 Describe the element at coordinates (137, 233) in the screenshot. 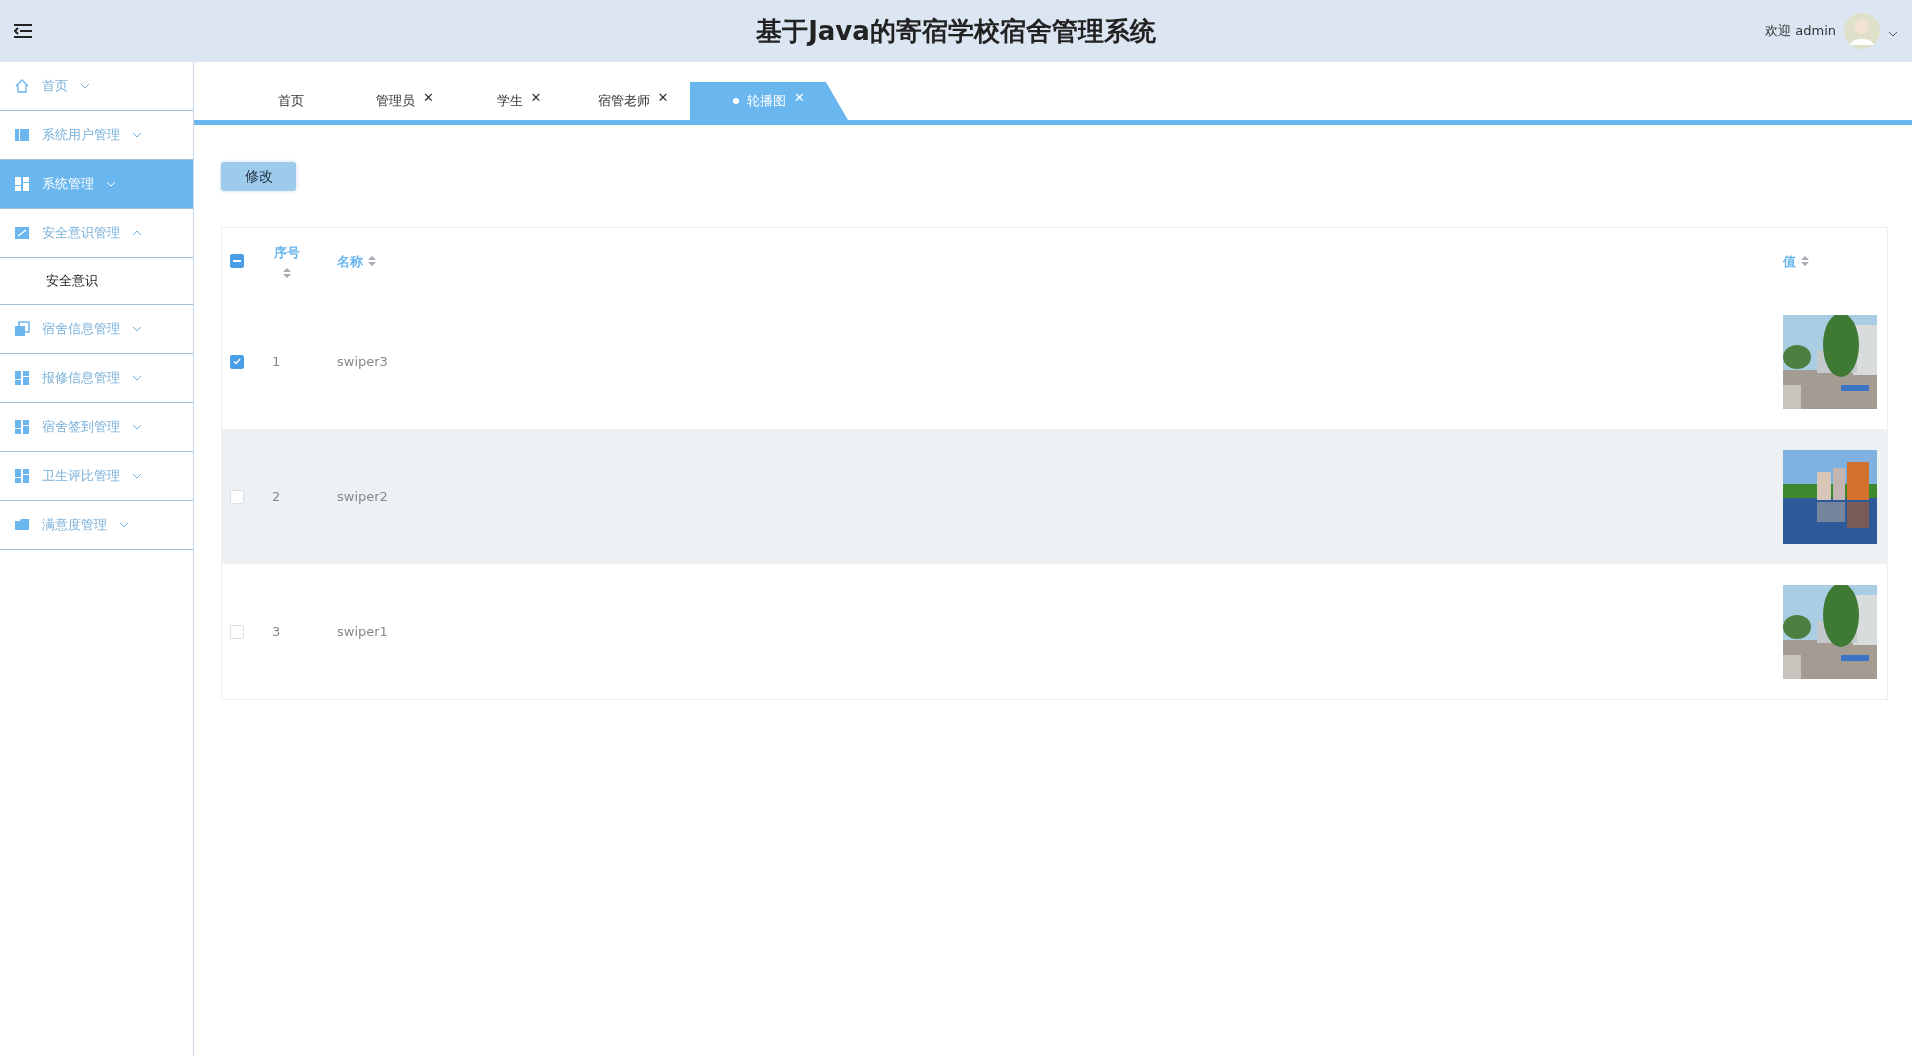

I see `chevron-up-icon` at that location.